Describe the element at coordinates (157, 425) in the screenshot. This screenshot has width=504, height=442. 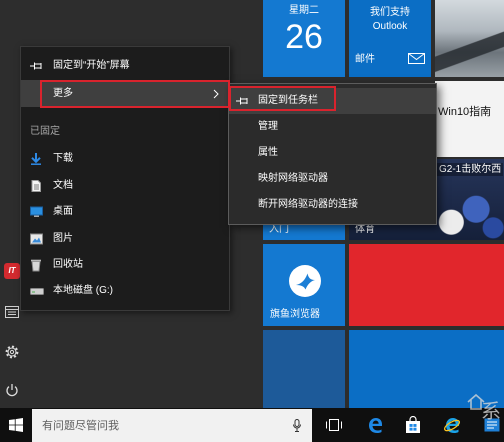
I see `search-input` at that location.